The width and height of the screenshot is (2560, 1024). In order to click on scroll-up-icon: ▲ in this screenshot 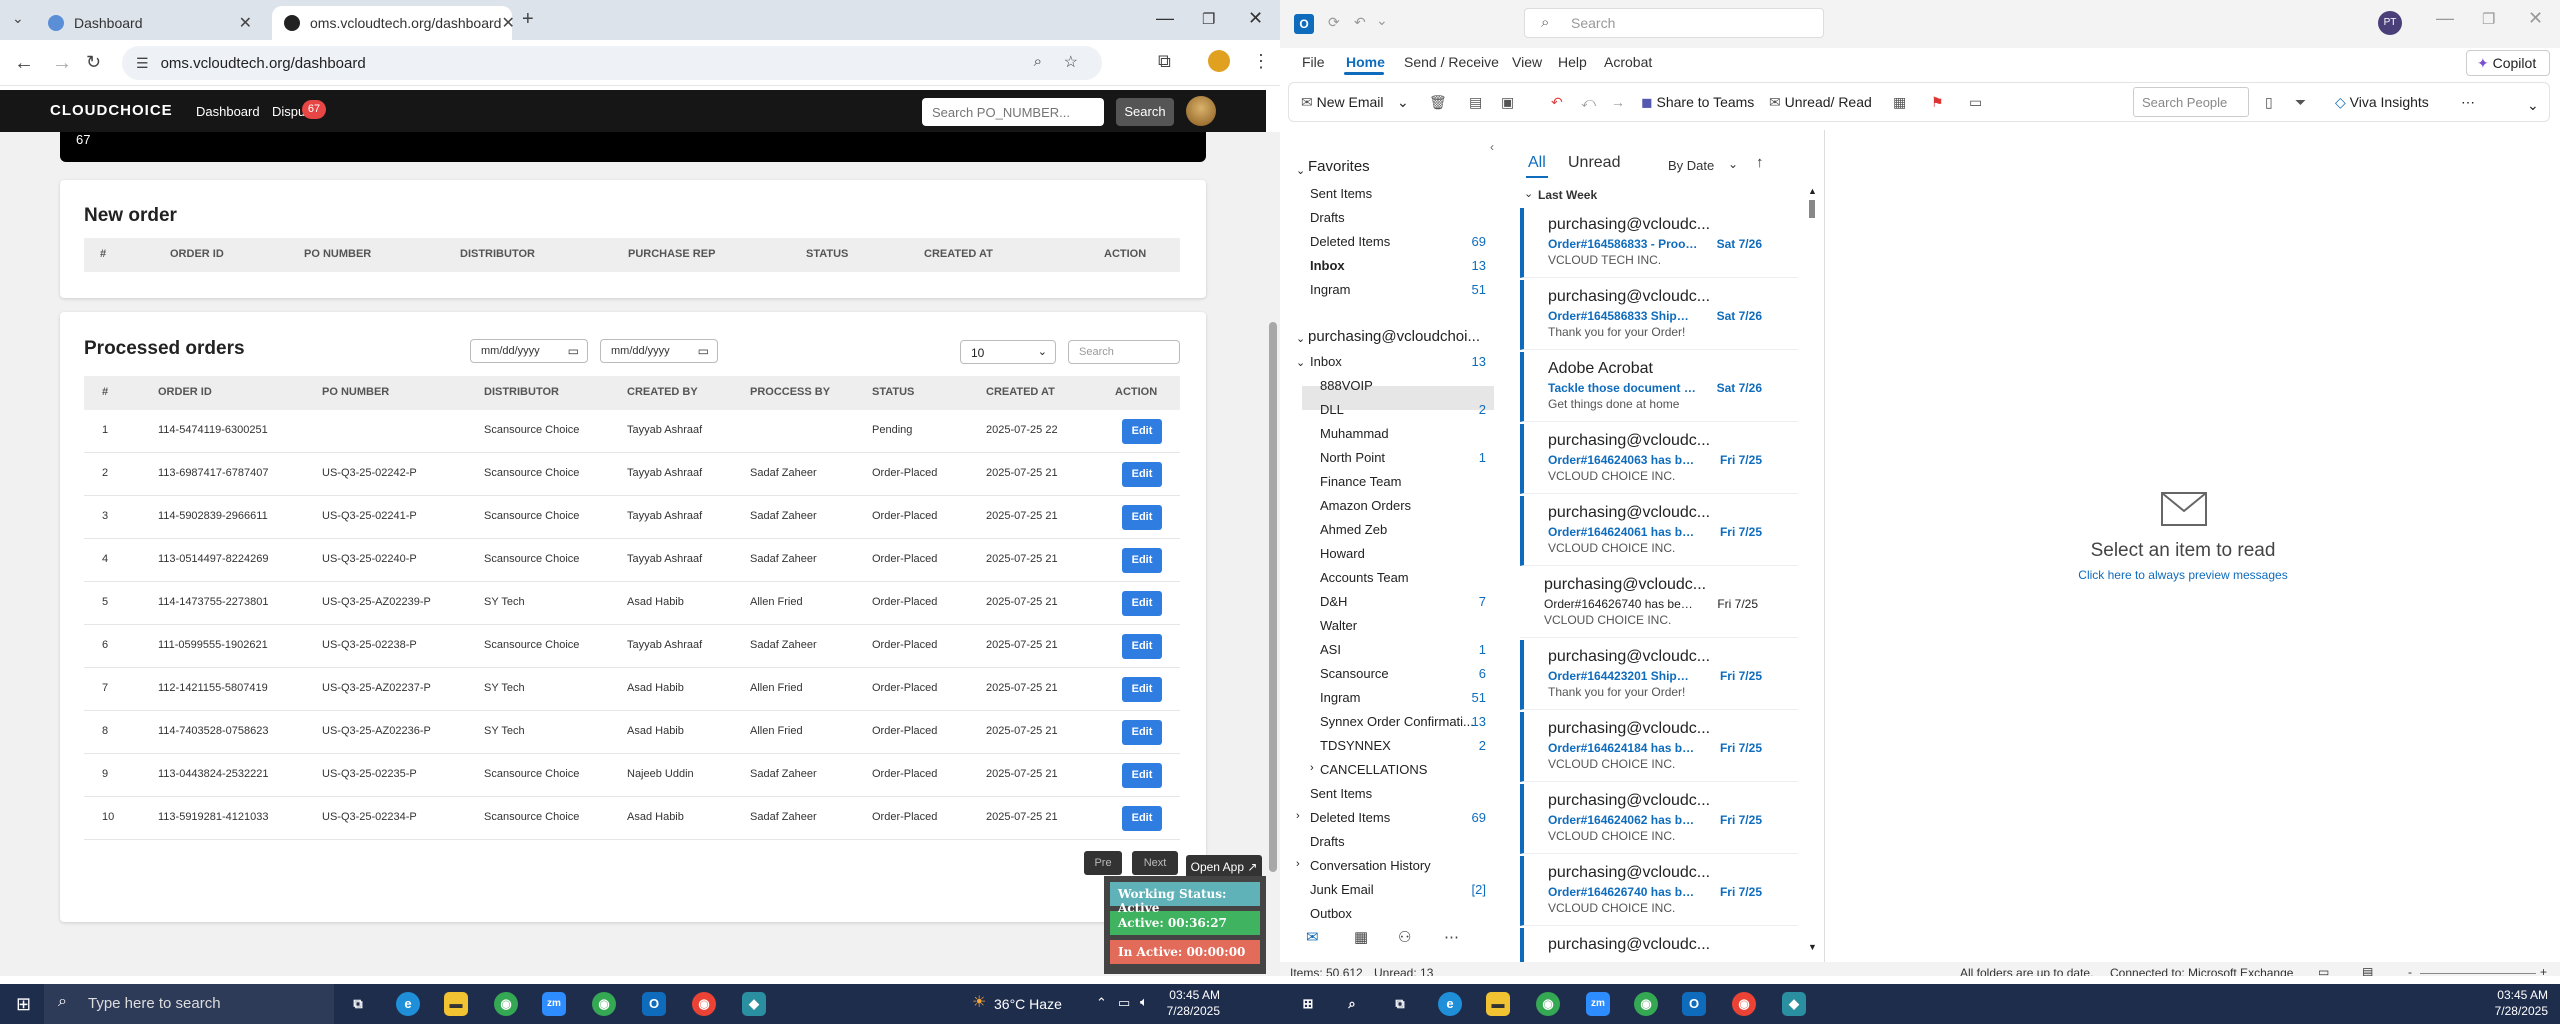, I will do `click(1812, 191)`.